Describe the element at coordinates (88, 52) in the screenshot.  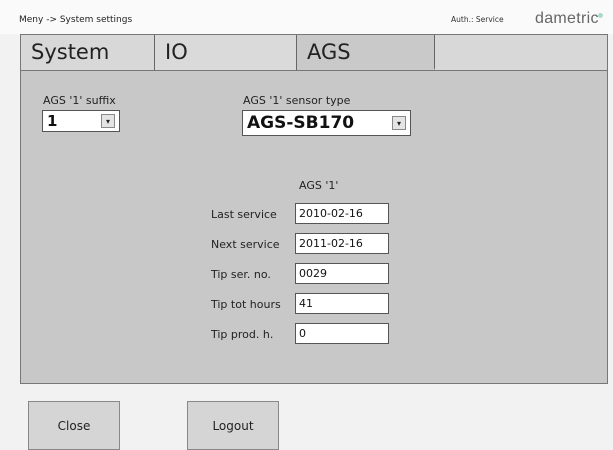
I see `tab-system: System` at that location.